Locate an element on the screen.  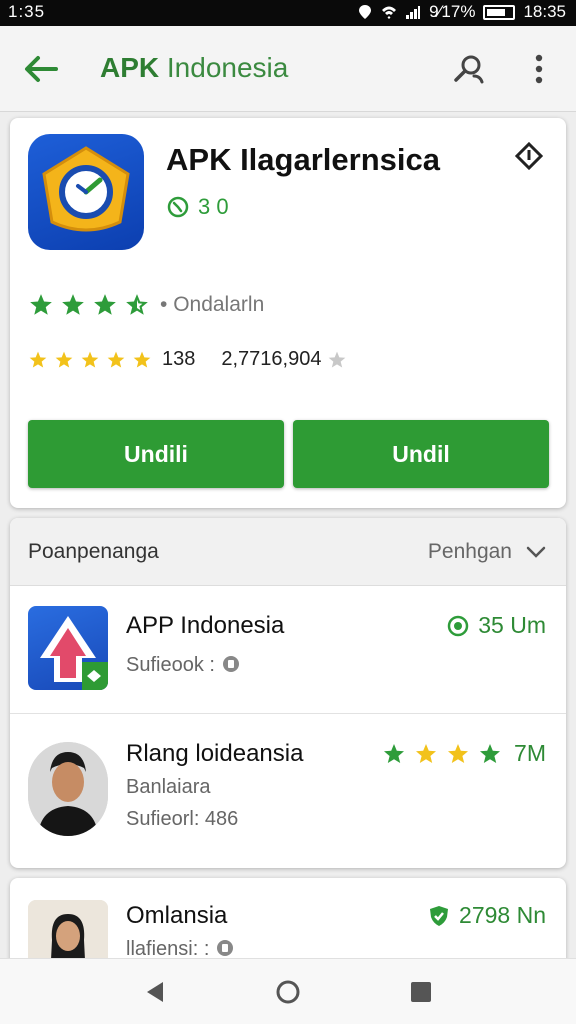
app-bar: APK Indonesia is located at coordinates (288, 69).